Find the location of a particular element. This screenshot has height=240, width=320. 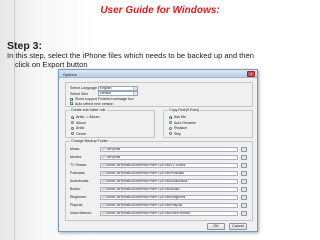

copy-rule-heading: Copy Rule(If Exist) is located at coordinates (184, 110).